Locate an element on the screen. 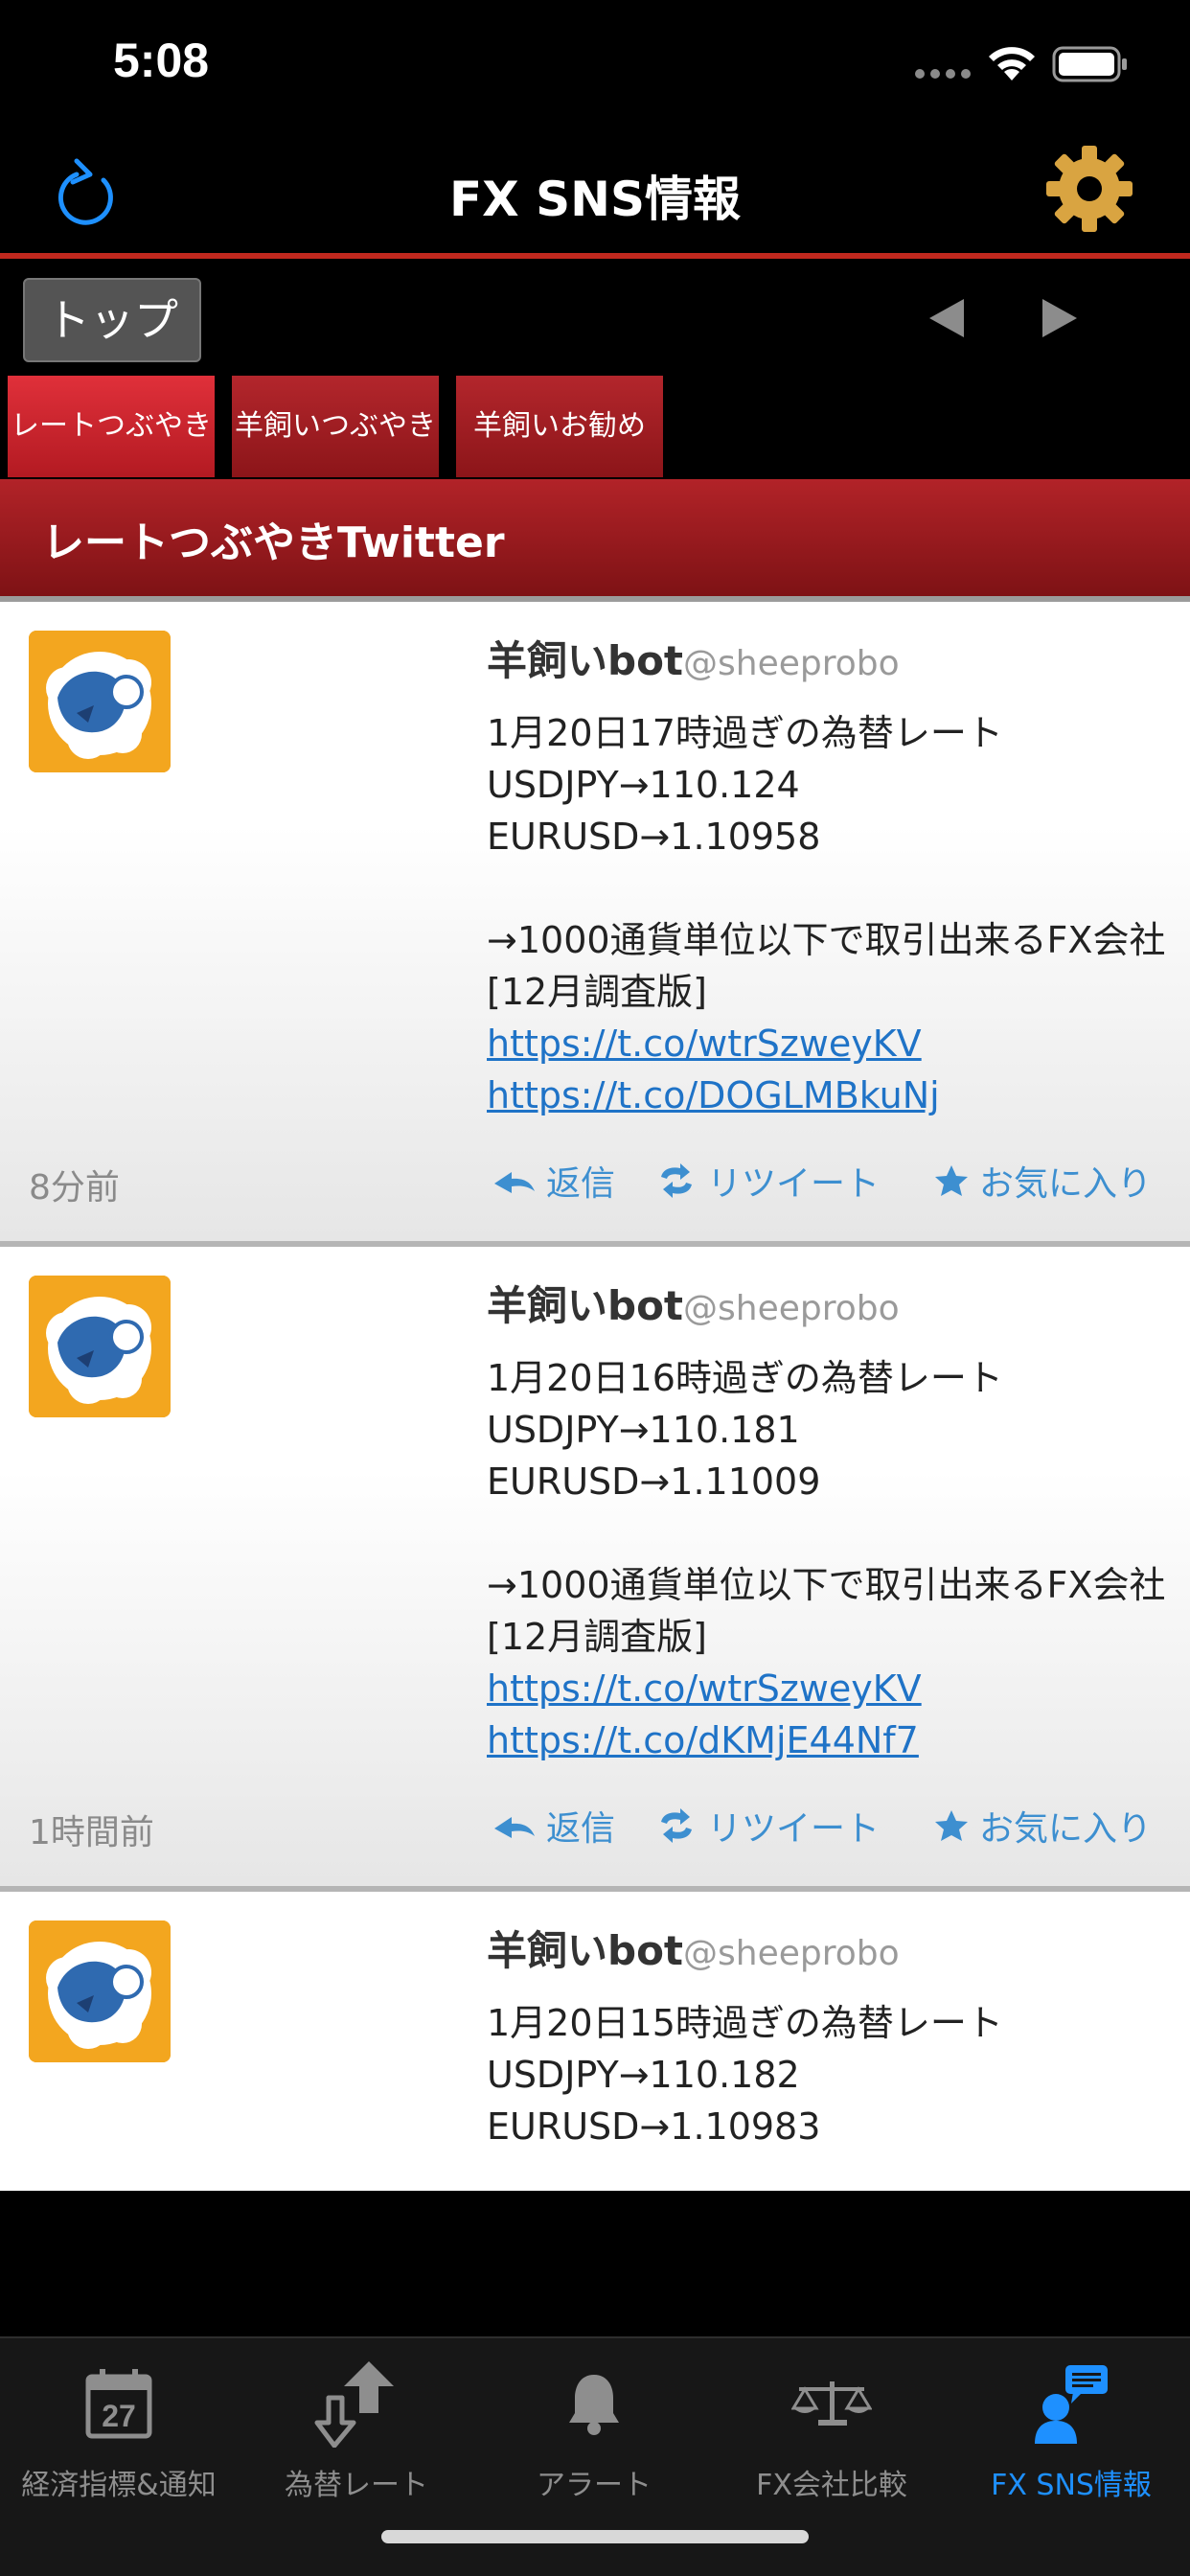 The height and width of the screenshot is (2576, 1190). tab-label: FX SNS情報 is located at coordinates (1071, 2486).